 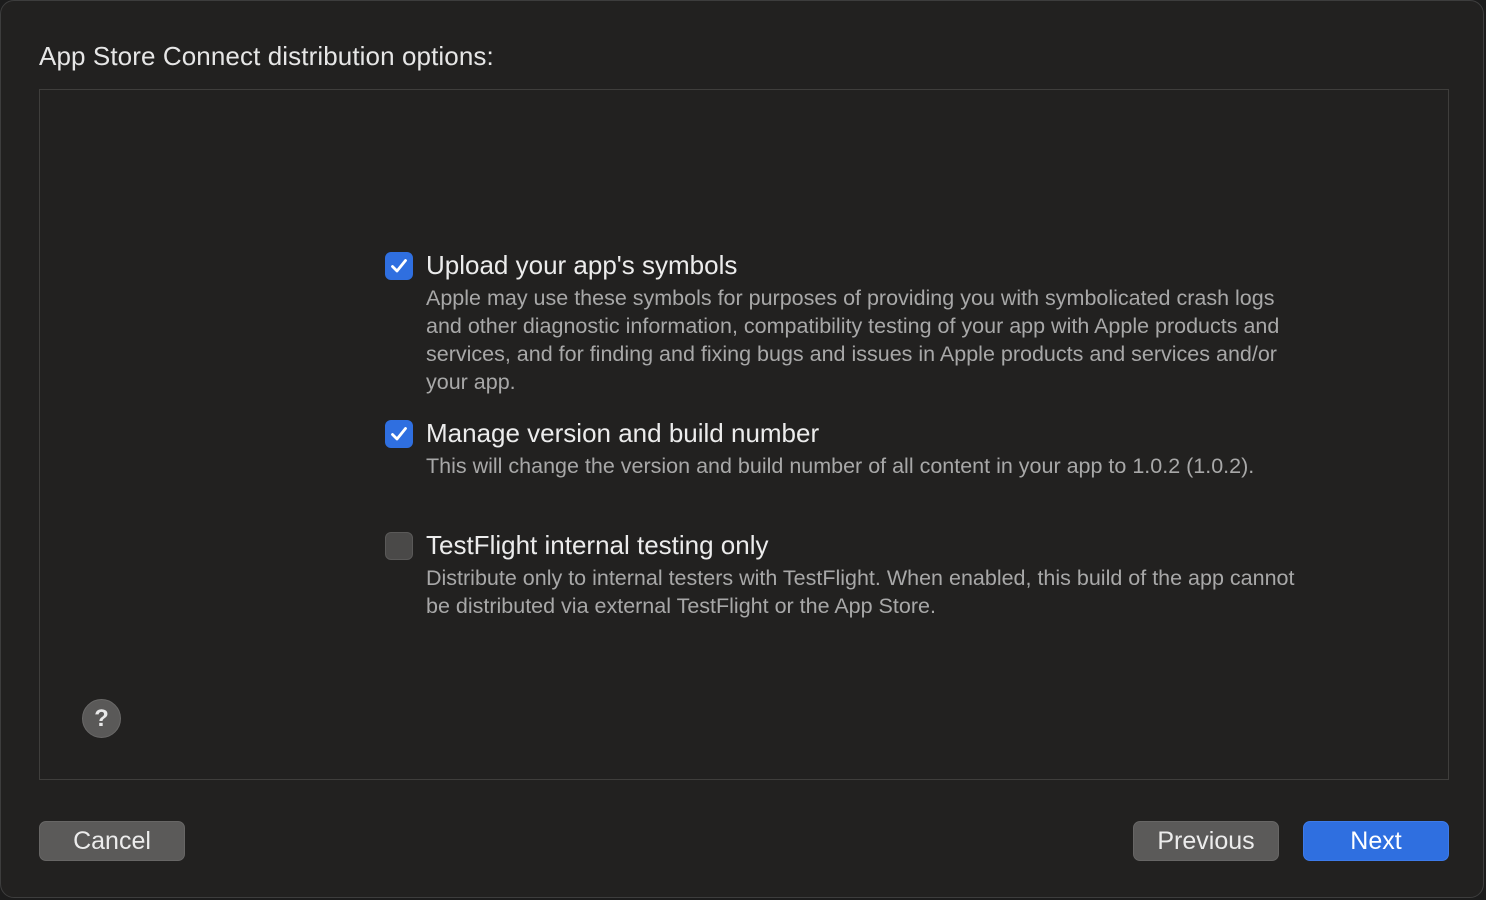 What do you see at coordinates (266, 56) in the screenshot?
I see `dialog-heading: App Store Connect distribution options:` at bounding box center [266, 56].